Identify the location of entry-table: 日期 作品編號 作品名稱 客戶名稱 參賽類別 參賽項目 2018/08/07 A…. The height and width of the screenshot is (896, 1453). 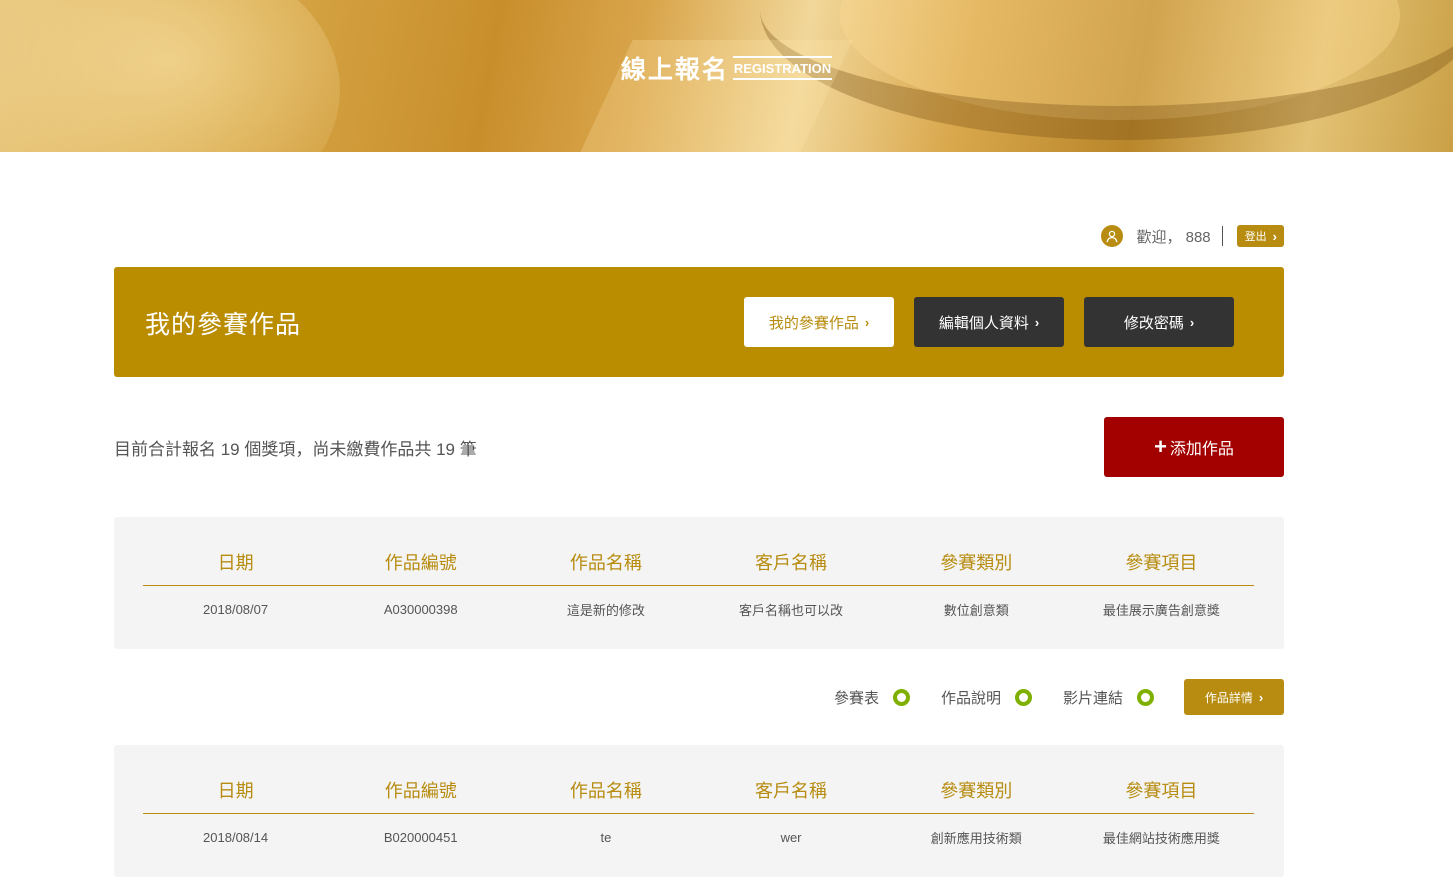
(698, 586).